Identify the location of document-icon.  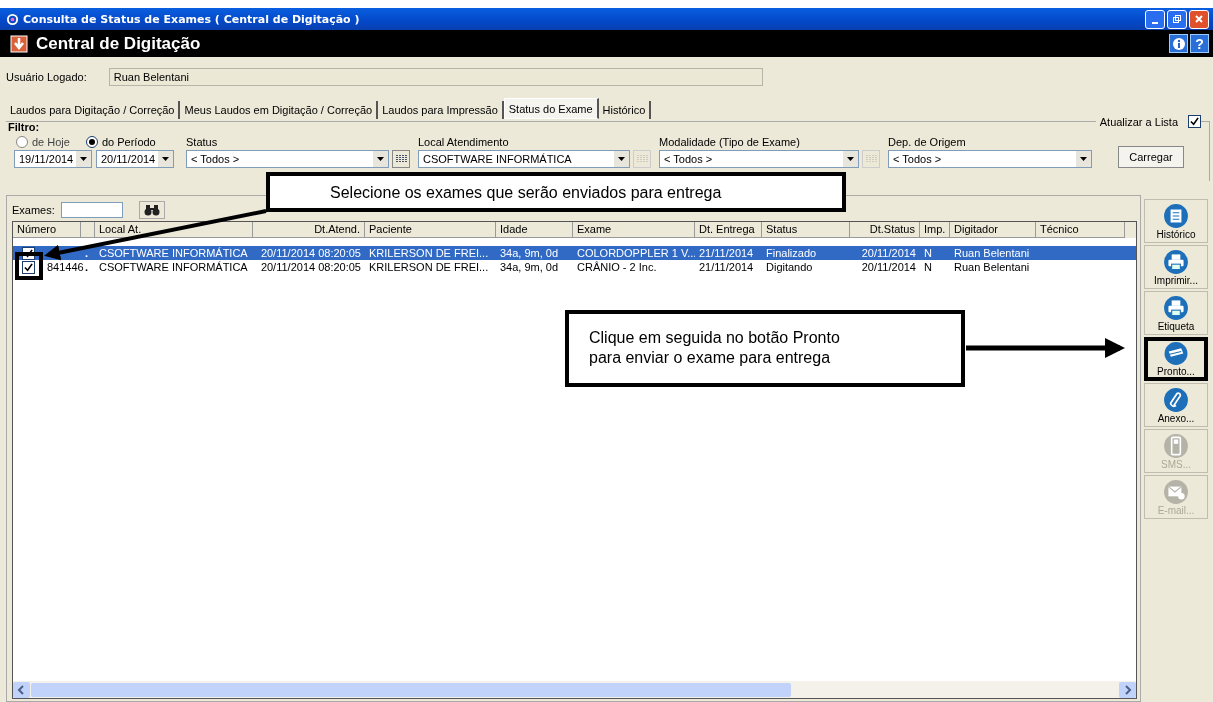
(1176, 215).